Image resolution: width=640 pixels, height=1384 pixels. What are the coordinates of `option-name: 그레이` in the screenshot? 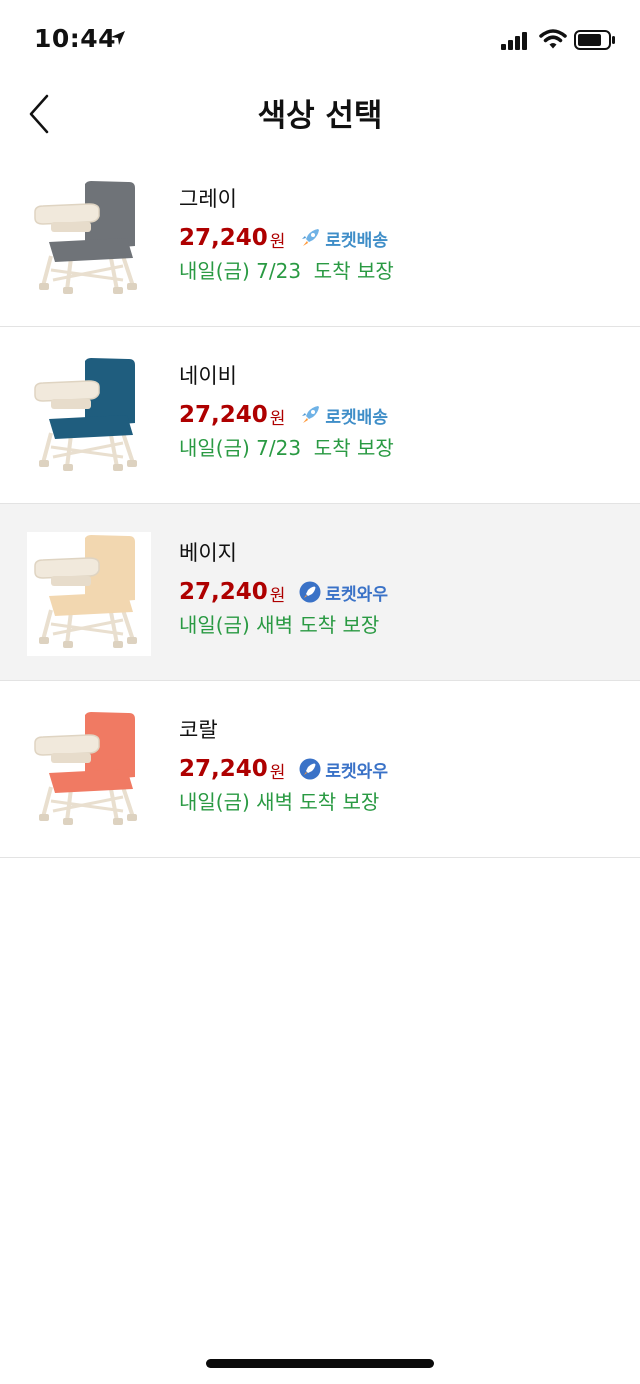 It's located at (208, 199).